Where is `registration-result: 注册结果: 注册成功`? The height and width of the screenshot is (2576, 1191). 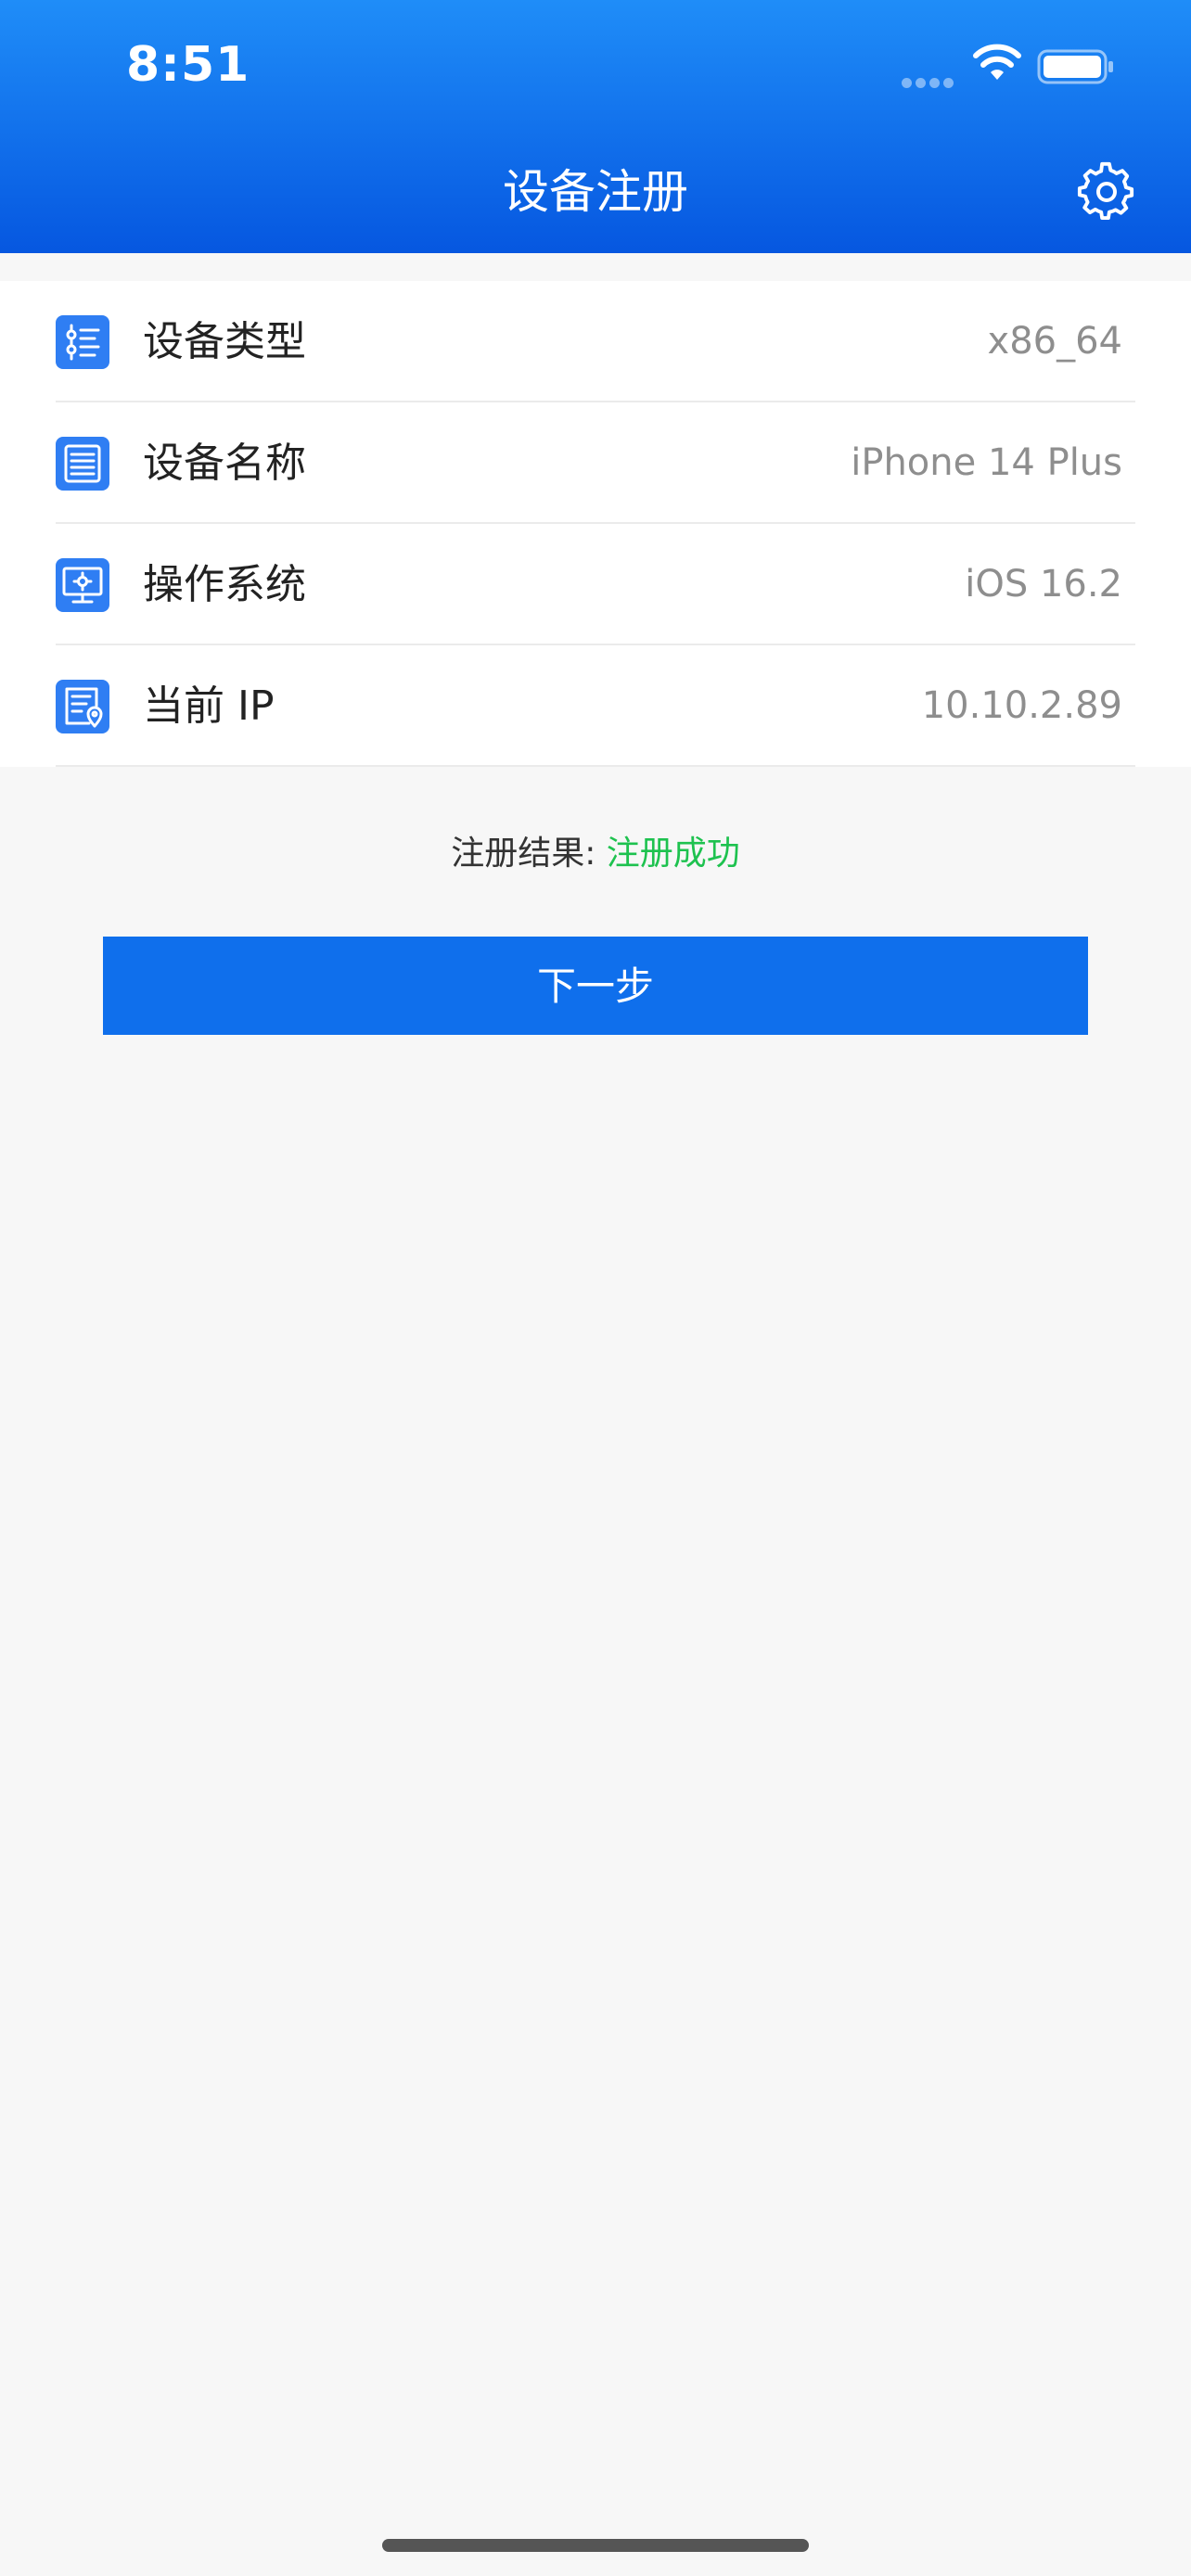 registration-result: 注册结果: 注册成功 is located at coordinates (595, 854).